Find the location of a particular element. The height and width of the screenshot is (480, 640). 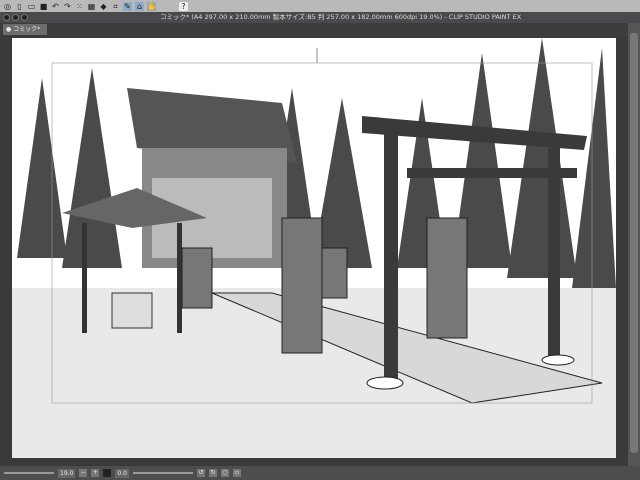

close-window-button is located at coordinates (6, 17).